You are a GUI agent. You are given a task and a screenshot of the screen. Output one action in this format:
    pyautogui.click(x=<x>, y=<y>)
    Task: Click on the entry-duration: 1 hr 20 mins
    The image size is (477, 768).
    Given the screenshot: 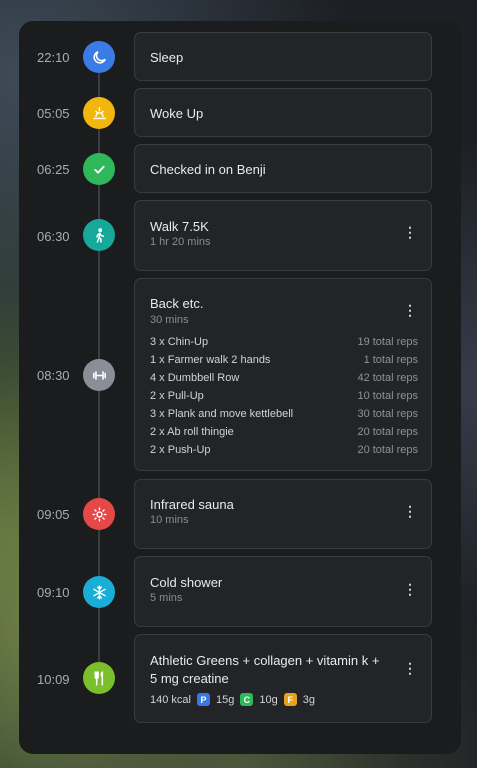 What is the action you would take?
    pyautogui.click(x=180, y=242)
    